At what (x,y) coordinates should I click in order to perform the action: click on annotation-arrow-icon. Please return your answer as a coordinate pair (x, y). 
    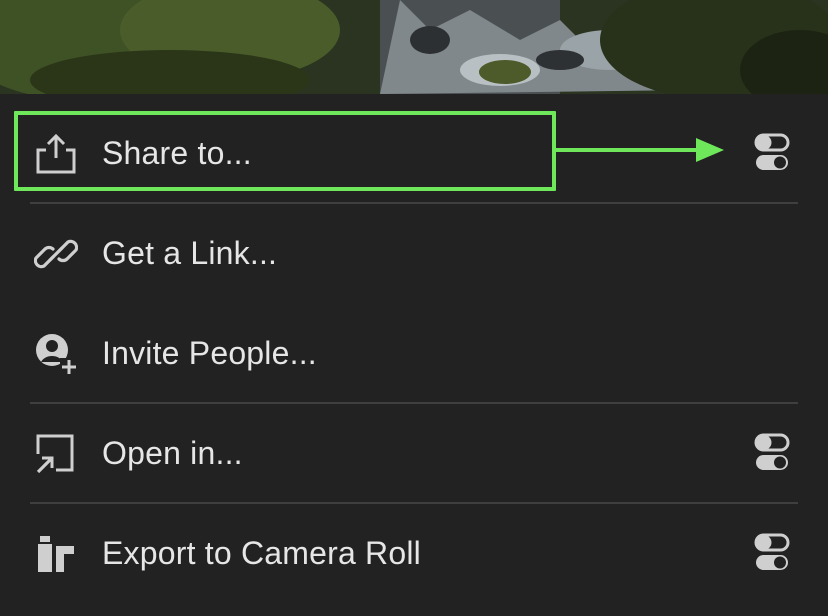
    Looking at the image, I should click on (639, 150).